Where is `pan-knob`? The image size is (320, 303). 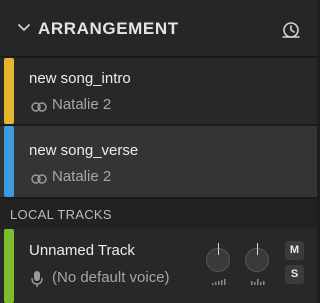
pan-knob is located at coordinates (257, 257).